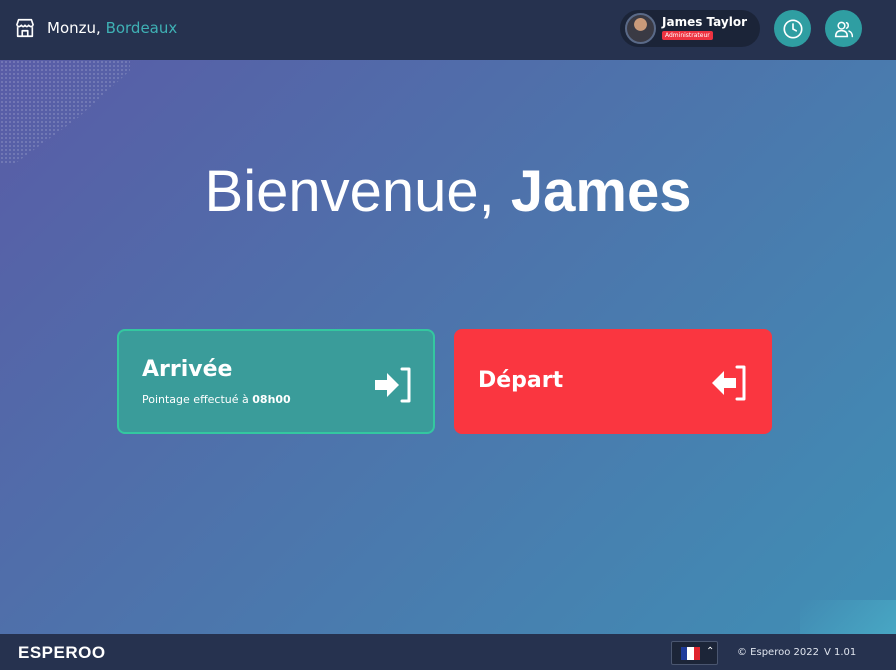 The width and height of the screenshot is (896, 670). I want to click on team-button, so click(843, 28).